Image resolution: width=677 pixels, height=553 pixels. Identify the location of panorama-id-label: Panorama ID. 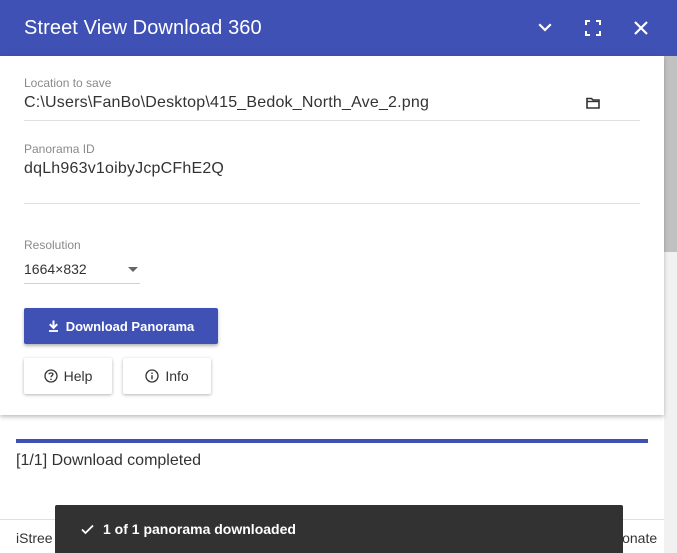
(59, 149).